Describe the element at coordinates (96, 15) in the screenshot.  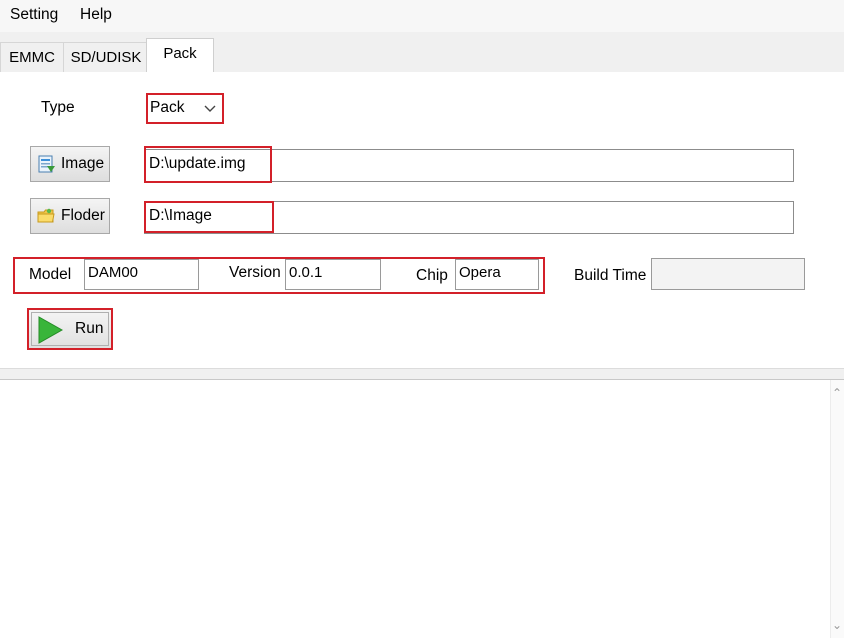
I see `menu-help: Help` at that location.